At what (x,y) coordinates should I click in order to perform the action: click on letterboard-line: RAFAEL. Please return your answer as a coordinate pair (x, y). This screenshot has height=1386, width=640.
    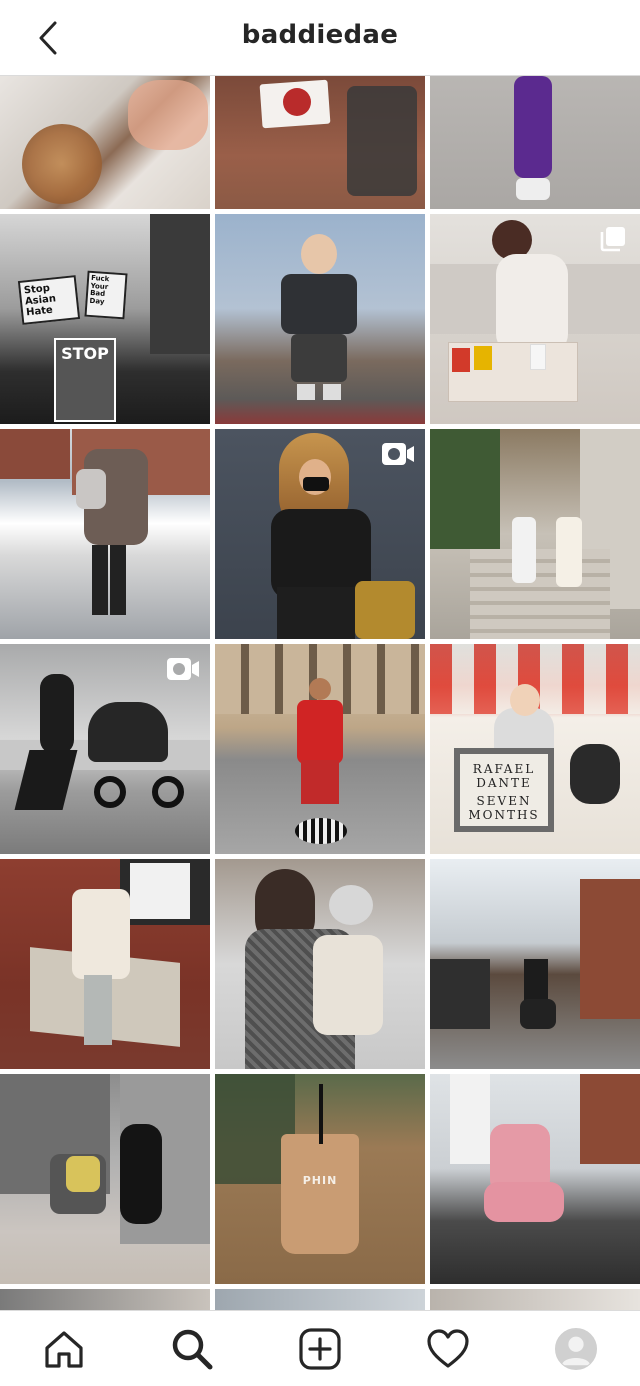
    Looking at the image, I should click on (504, 769).